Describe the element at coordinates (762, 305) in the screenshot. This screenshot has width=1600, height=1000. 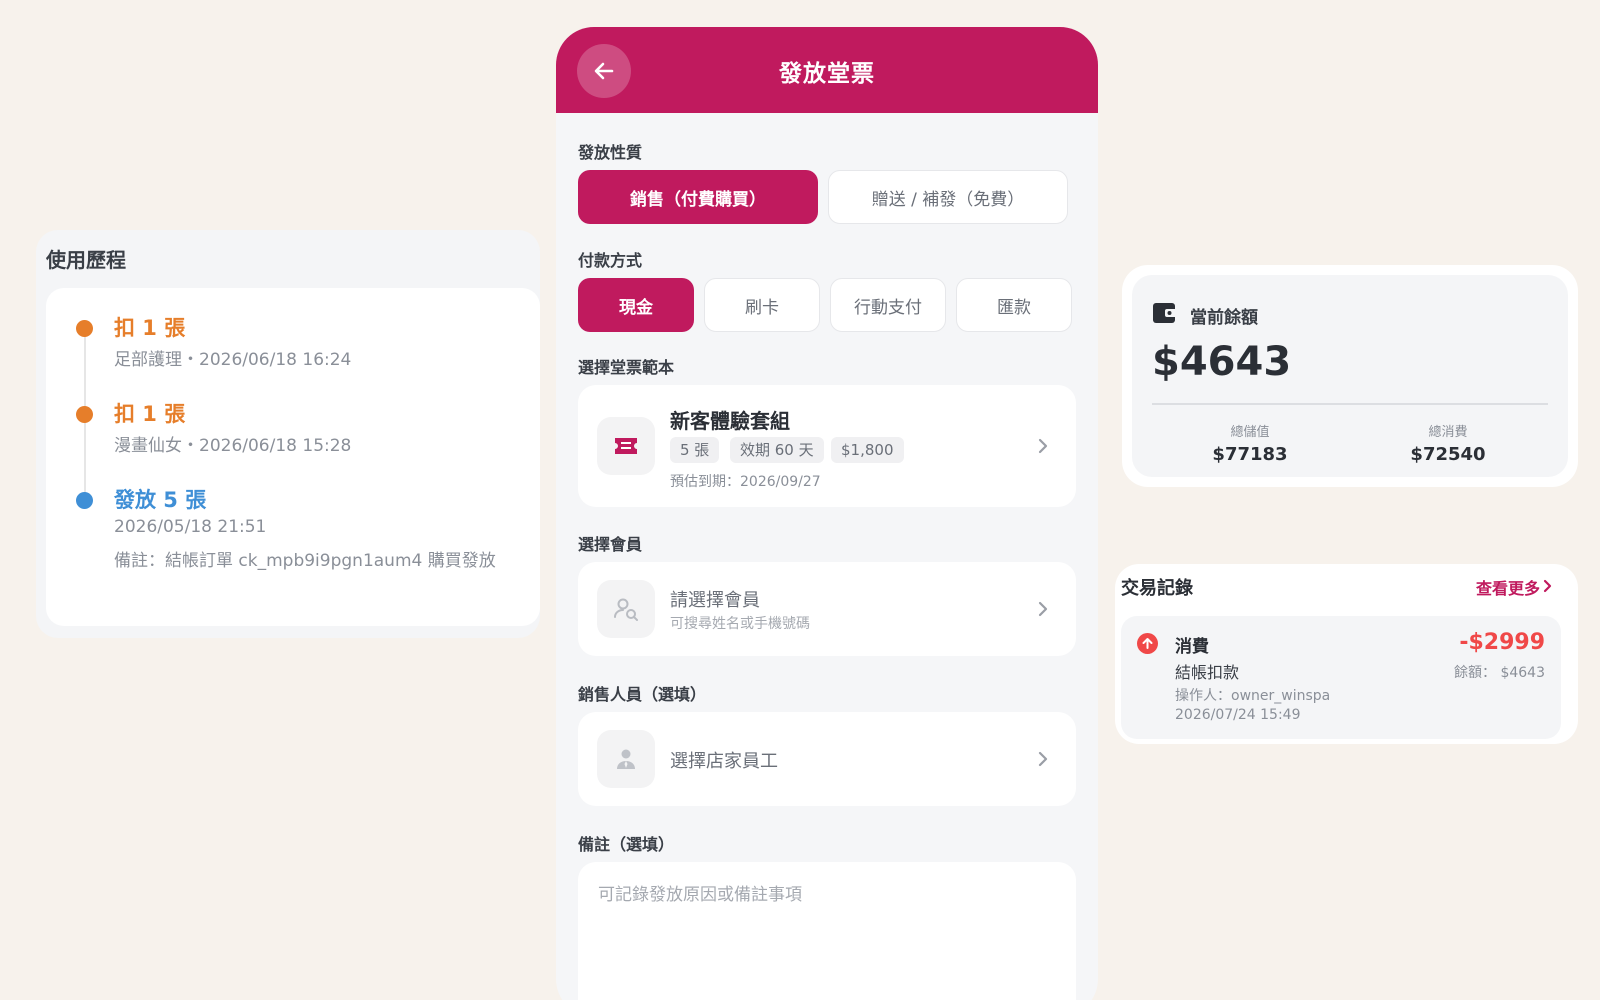
I see `payment-card-option: 刷卡` at that location.